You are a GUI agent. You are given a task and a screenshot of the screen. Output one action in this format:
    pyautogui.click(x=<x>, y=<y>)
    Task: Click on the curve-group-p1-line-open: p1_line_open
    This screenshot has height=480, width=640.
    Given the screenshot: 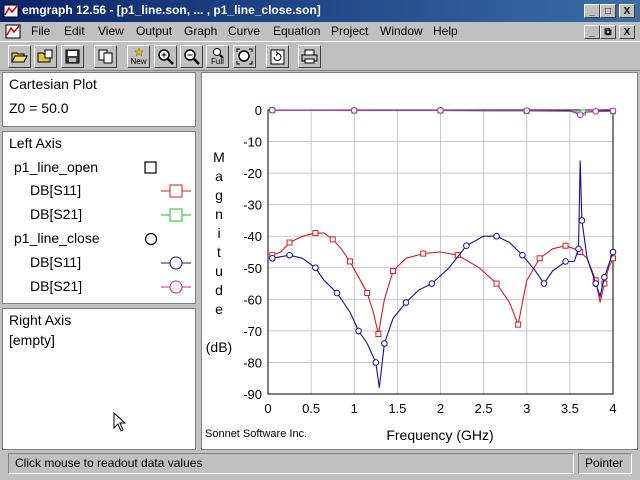 What is the action you would take?
    pyautogui.click(x=56, y=167)
    